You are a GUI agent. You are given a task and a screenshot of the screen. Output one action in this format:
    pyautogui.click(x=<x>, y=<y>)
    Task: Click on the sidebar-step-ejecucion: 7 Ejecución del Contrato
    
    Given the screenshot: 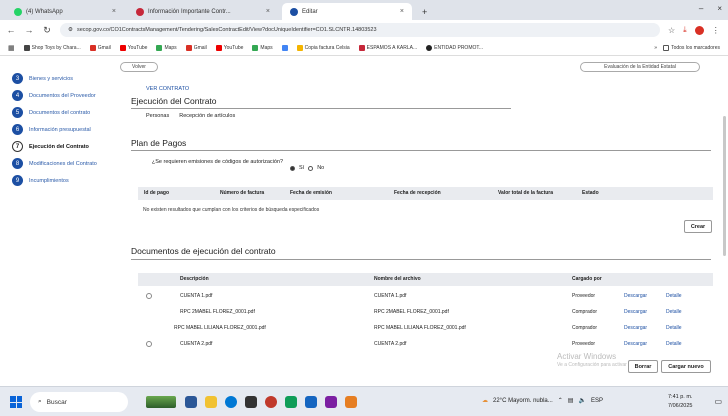 What is the action you would take?
    pyautogui.click(x=67, y=146)
    